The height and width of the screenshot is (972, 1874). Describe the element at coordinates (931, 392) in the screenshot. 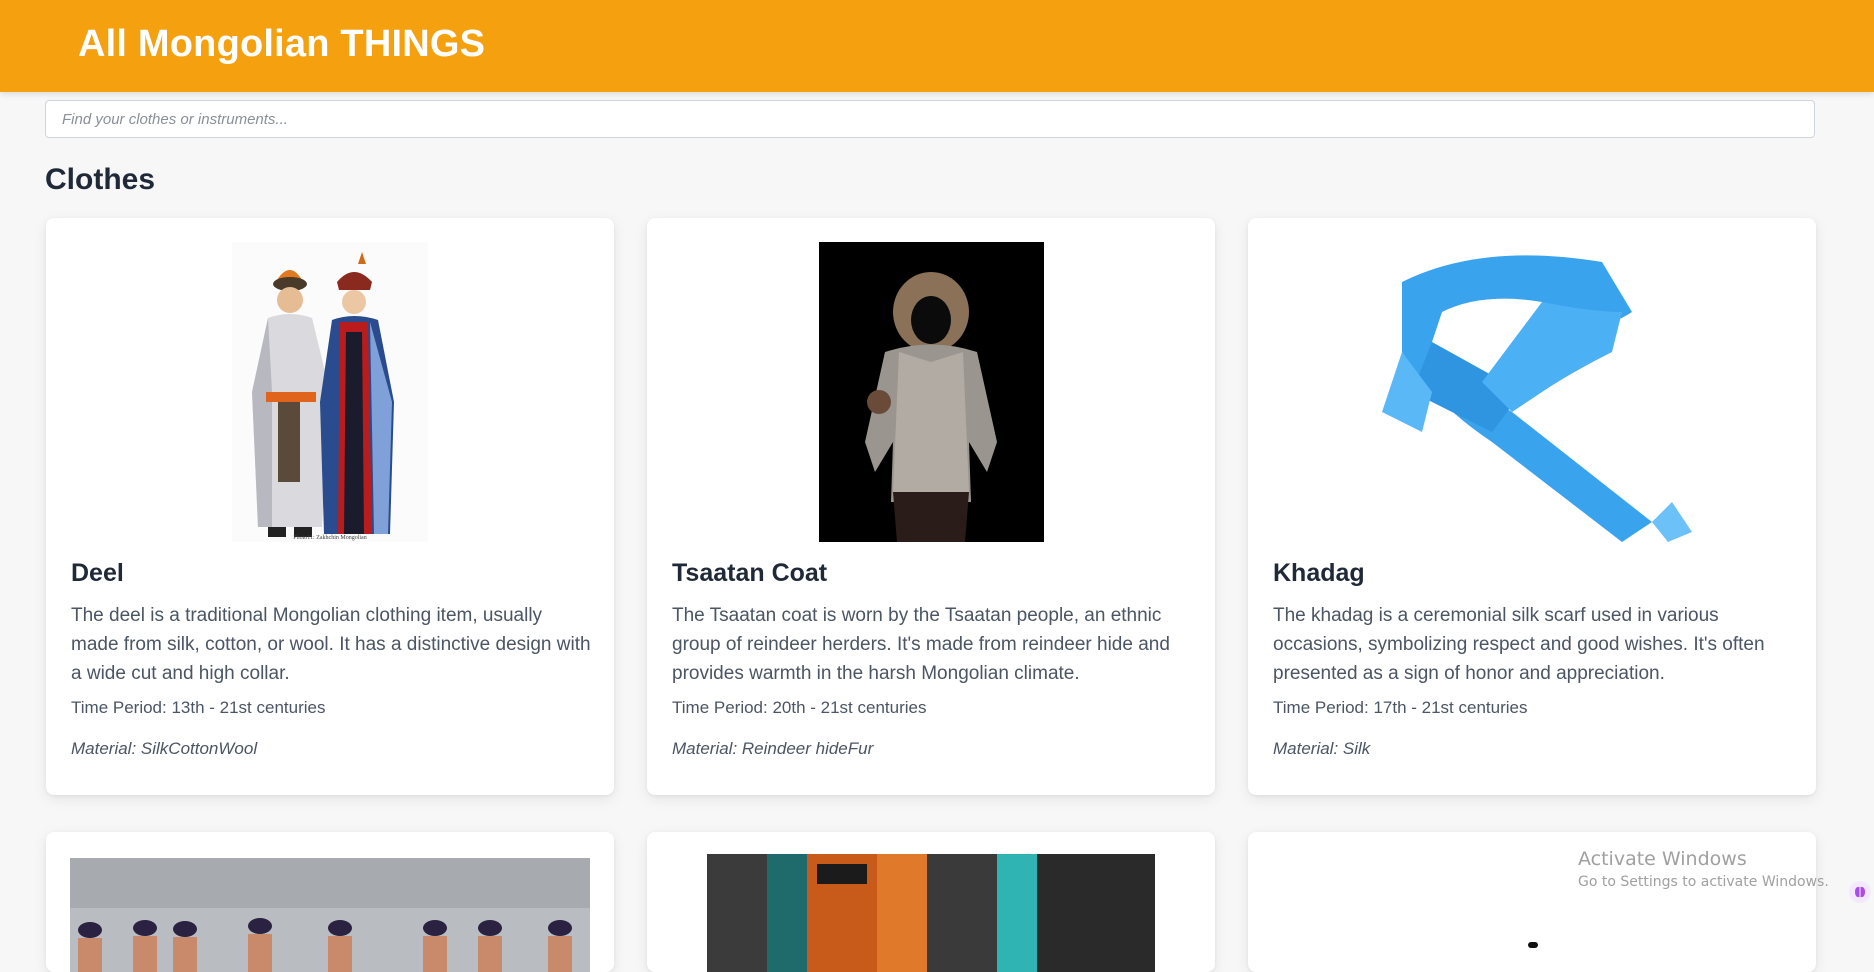

I see `tsaatan-coat-image` at that location.